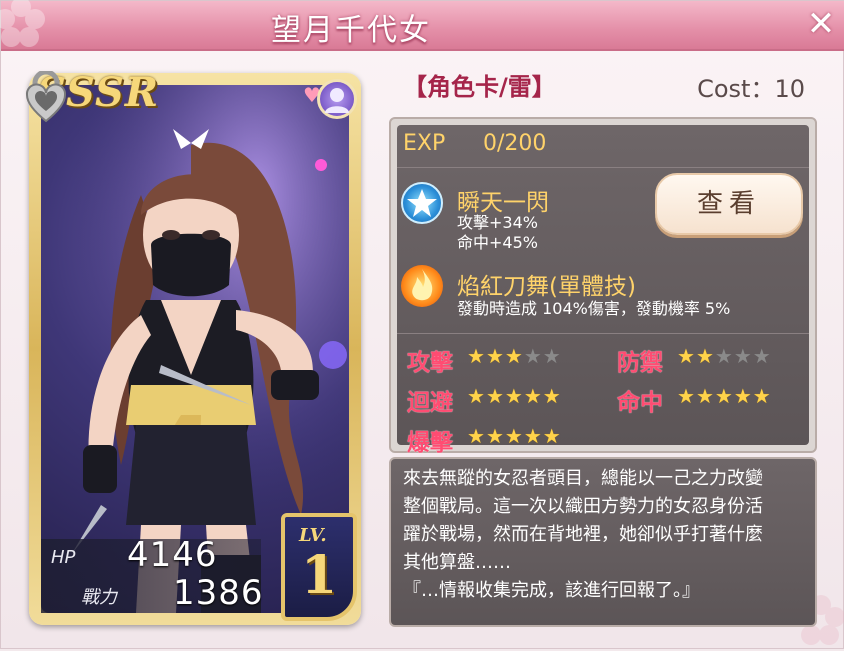 This screenshot has height=651, width=844. Describe the element at coordinates (337, 99) in the screenshot. I see `character-role-icon` at that location.